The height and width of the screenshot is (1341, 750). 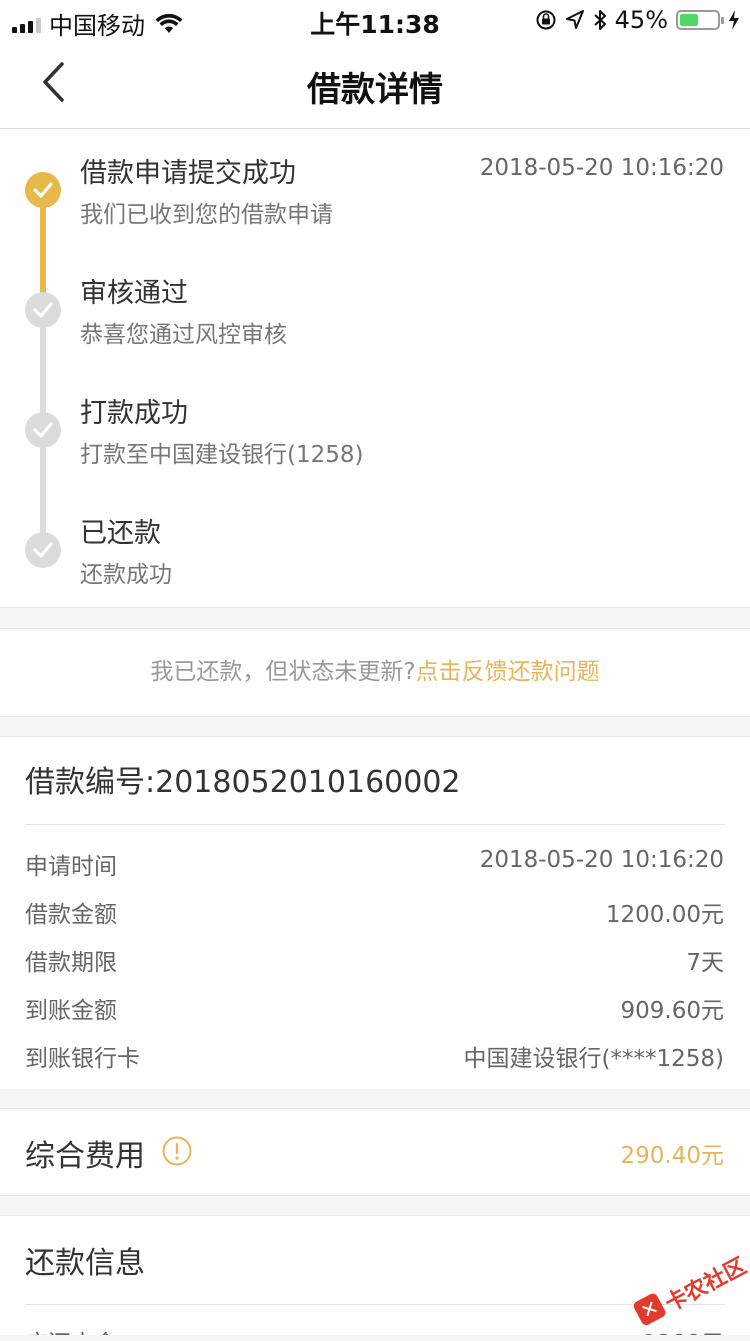 What do you see at coordinates (375, 1152) in the screenshot?
I see `fee-row: 综合费用 290.40元` at bounding box center [375, 1152].